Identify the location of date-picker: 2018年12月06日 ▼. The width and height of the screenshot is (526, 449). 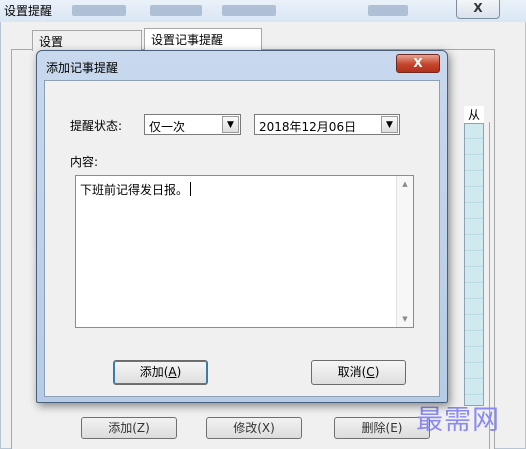
(327, 124).